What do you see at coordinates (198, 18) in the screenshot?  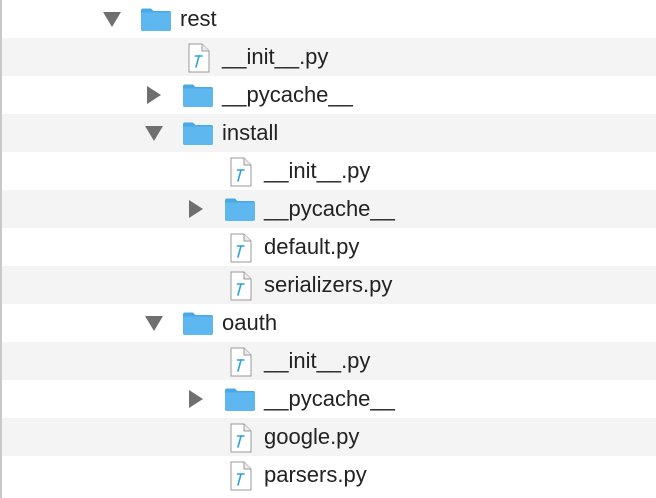 I see `folder-name: rest` at bounding box center [198, 18].